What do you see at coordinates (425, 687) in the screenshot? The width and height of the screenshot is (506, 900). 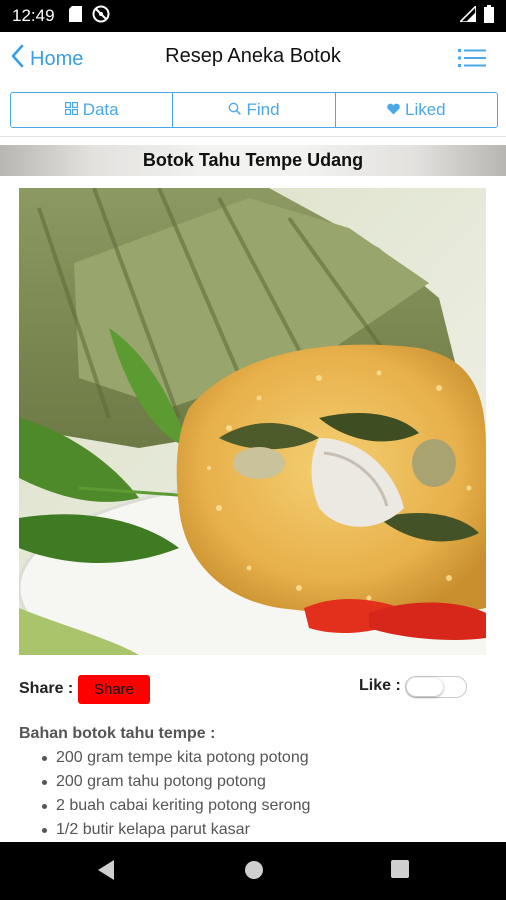 I see `like-toggle-knob` at bounding box center [425, 687].